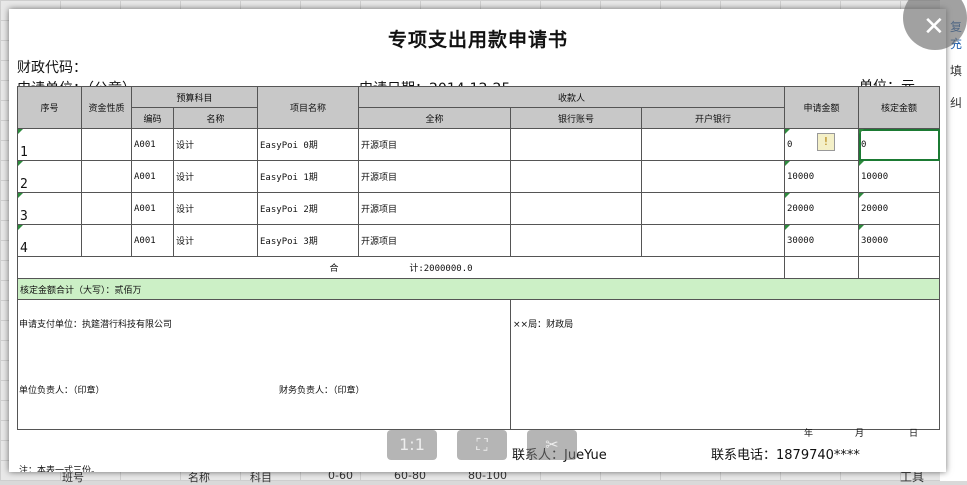  I want to click on header-bank-account: 银行账号, so click(576, 118).